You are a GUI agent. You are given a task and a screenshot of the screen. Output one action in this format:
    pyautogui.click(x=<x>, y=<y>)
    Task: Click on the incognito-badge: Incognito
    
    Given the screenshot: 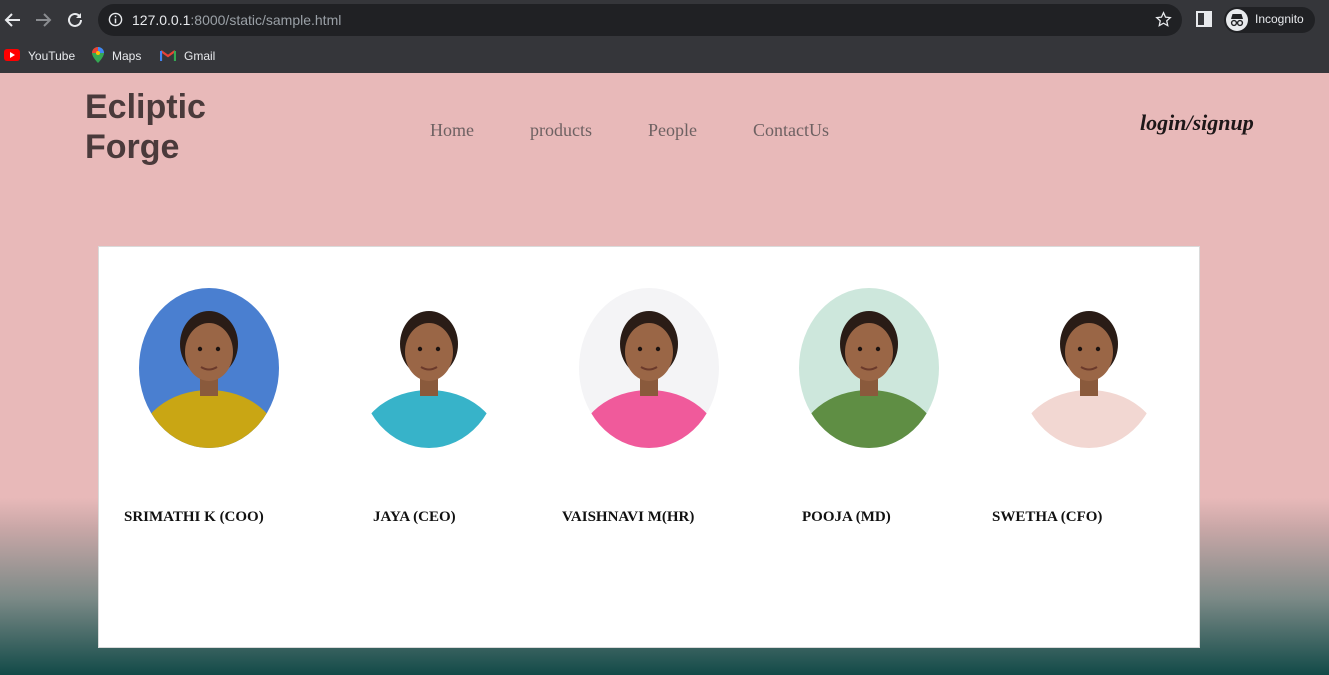 What is the action you would take?
    pyautogui.click(x=1269, y=20)
    